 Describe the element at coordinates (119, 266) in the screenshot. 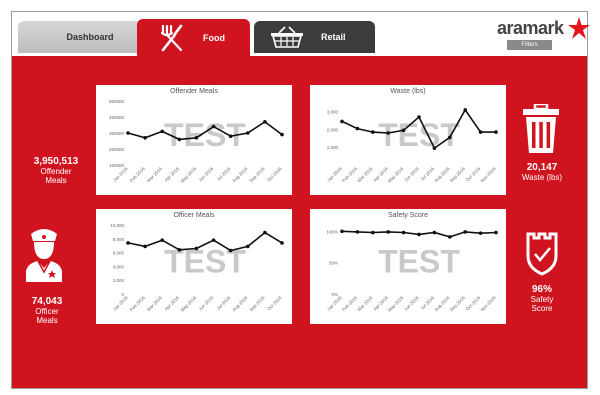

I see `y-tick-label: 4,000` at that location.